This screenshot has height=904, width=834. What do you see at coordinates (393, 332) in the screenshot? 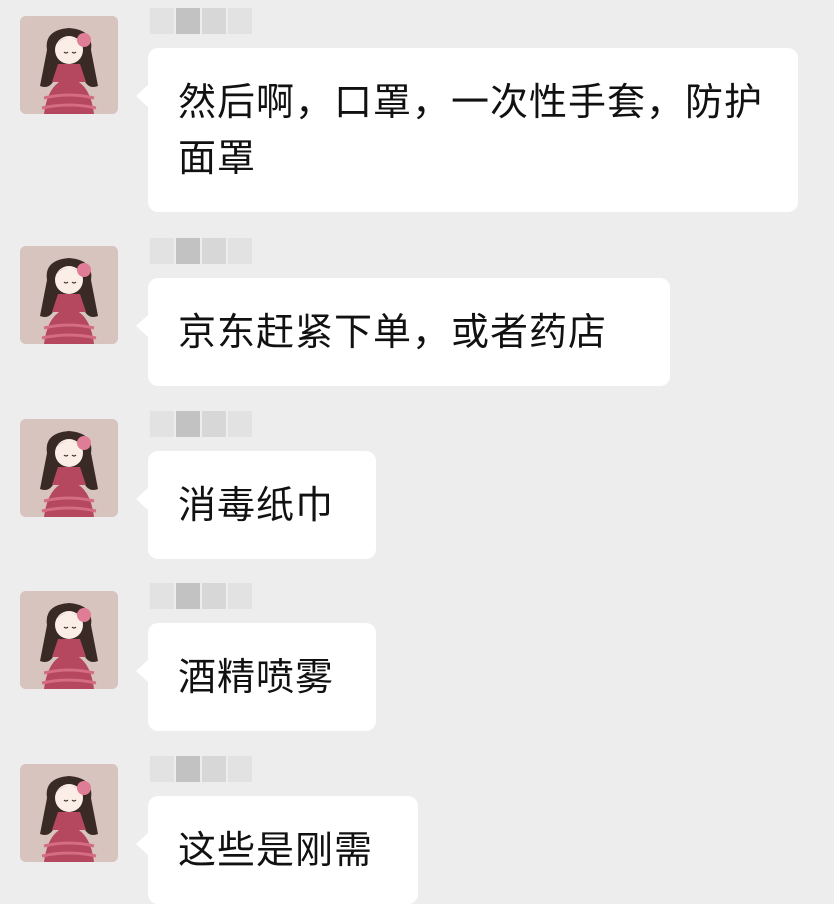
I see `message-text: 京东赶紧下单，或者药店` at bounding box center [393, 332].